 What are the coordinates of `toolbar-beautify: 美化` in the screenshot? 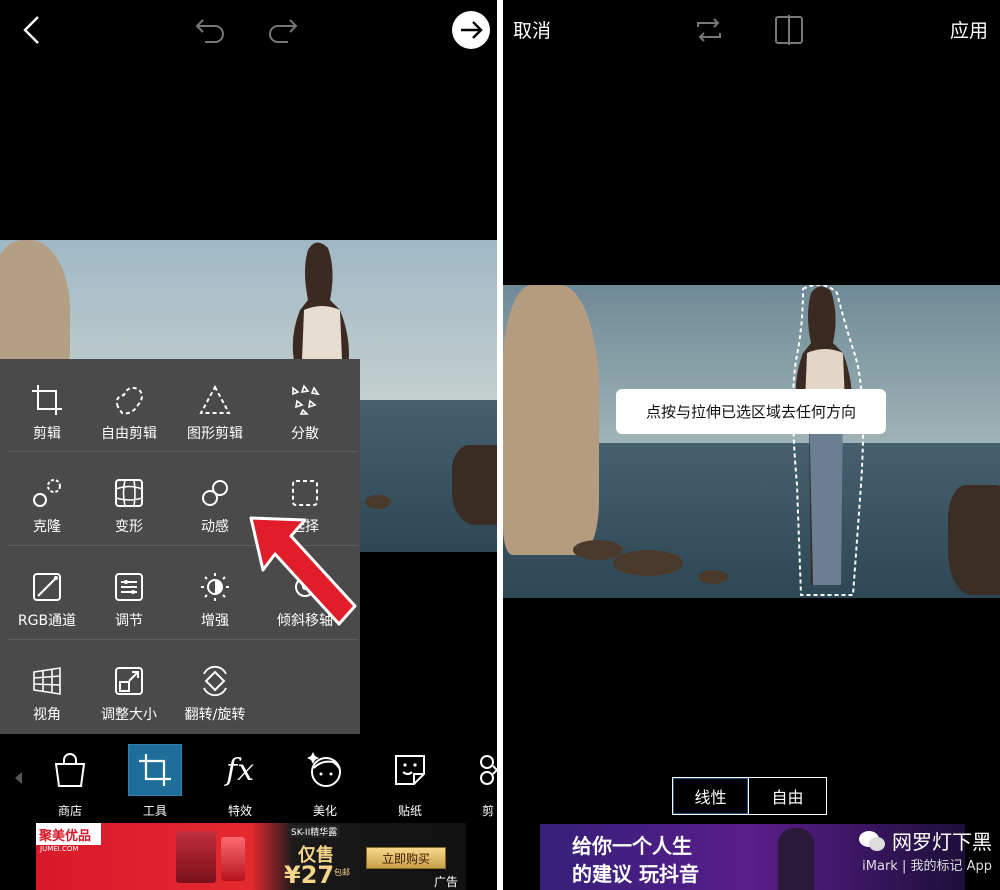 It's located at (325, 779).